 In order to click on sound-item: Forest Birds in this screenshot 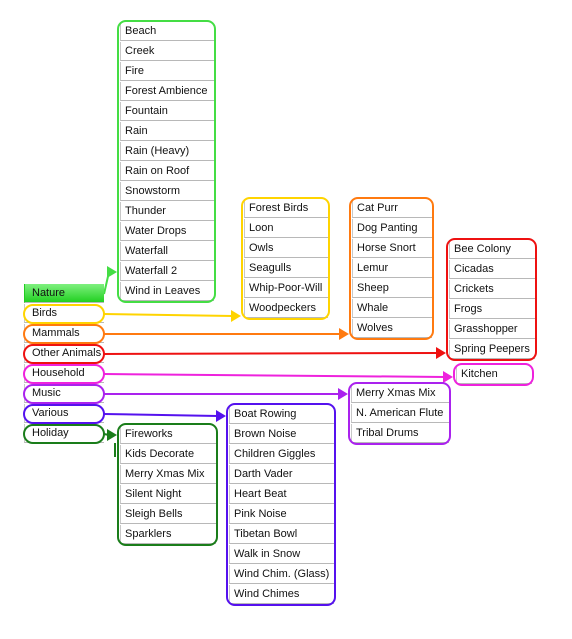, I will do `click(286, 208)`.